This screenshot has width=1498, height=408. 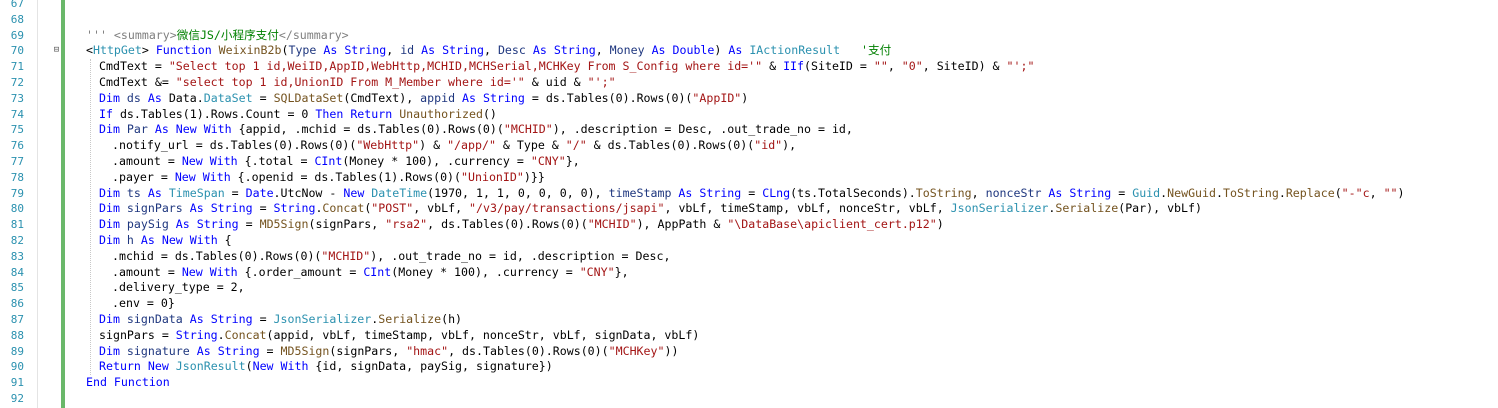 What do you see at coordinates (17, 351) in the screenshot?
I see `line-number: 89` at bounding box center [17, 351].